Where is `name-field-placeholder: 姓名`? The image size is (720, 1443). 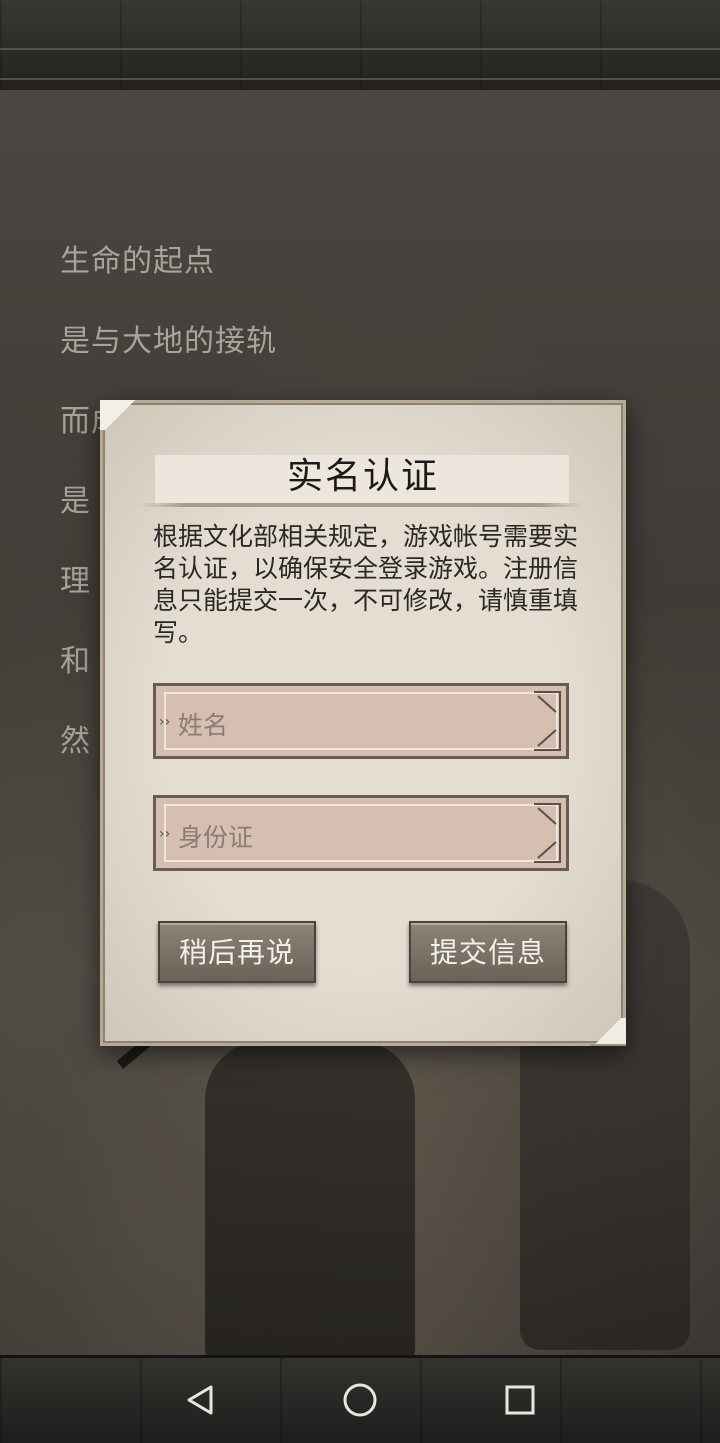 name-field-placeholder: 姓名 is located at coordinates (203, 725).